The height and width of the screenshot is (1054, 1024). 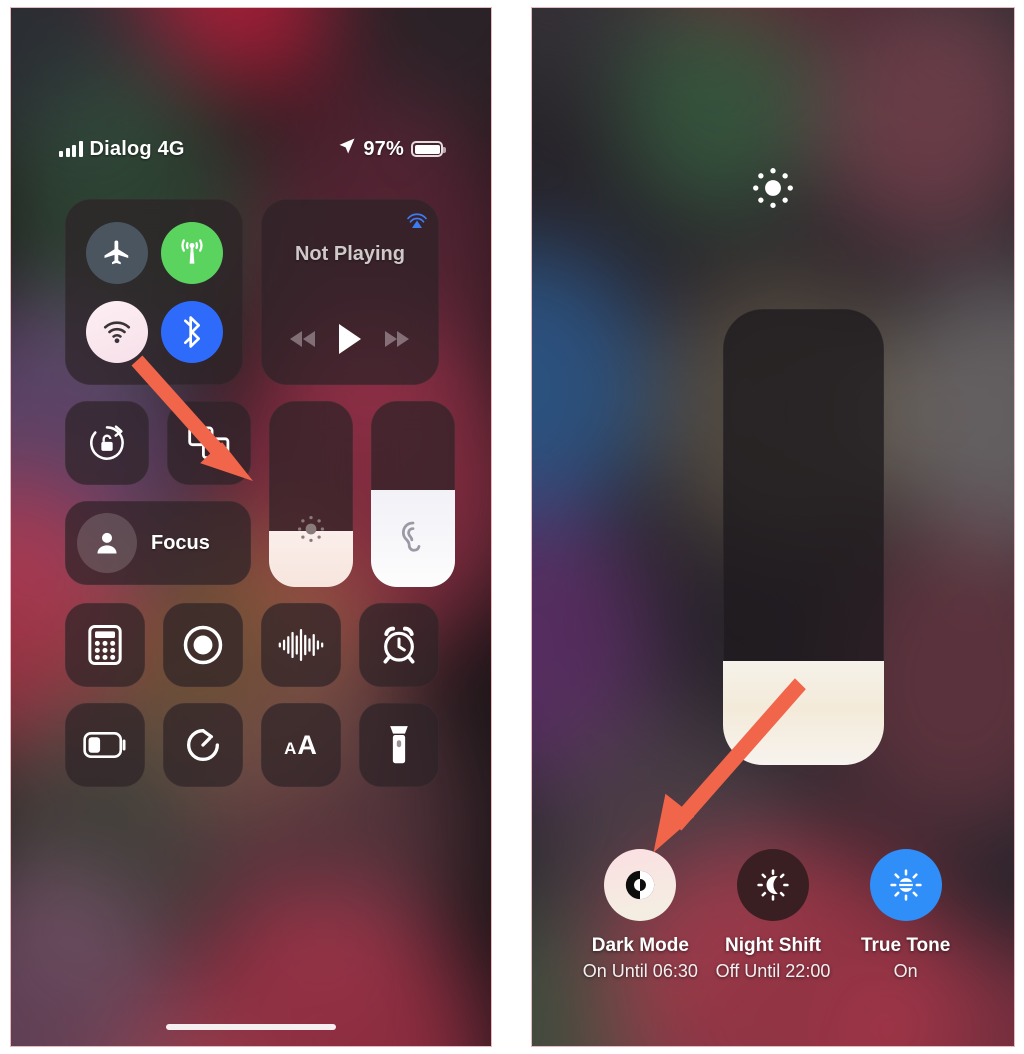 I want to click on rewind-icon, so click(x=303, y=341).